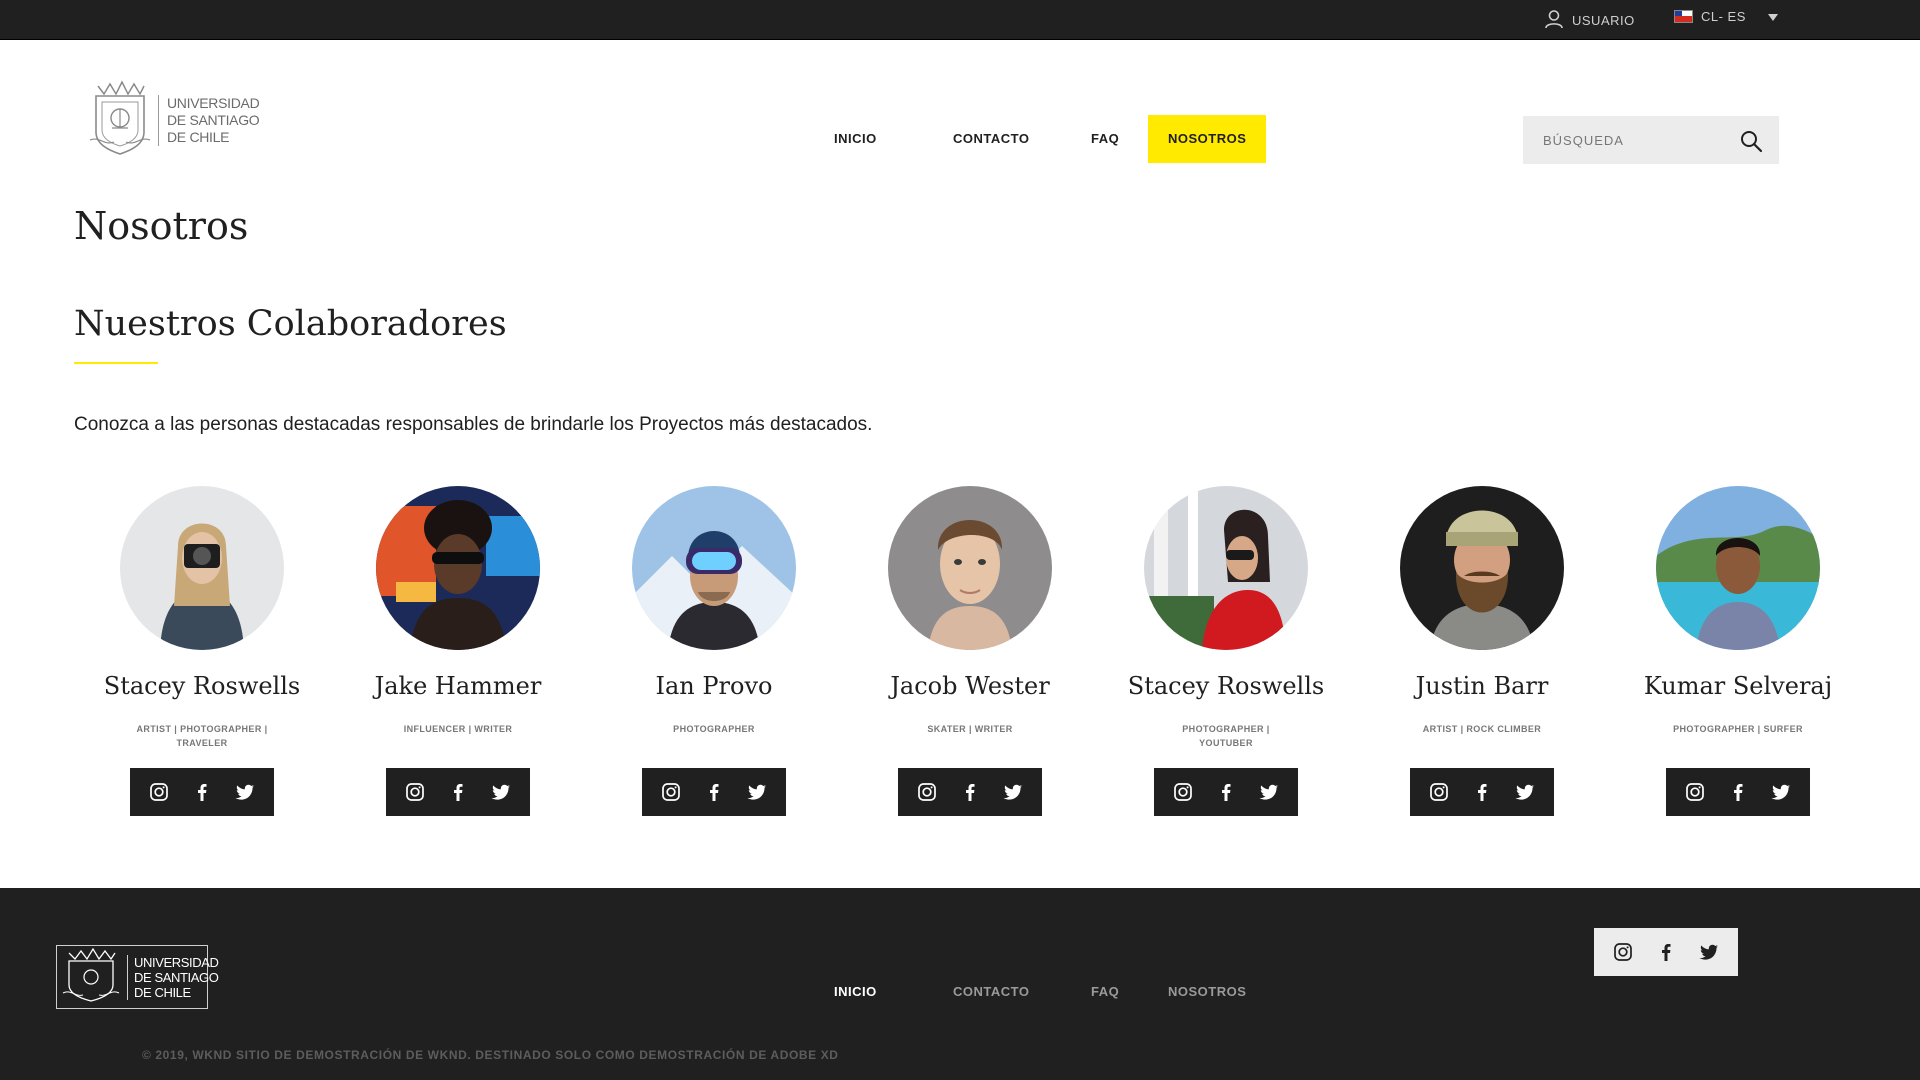  What do you see at coordinates (290, 324) in the screenshot?
I see `section-title: Nuestros Colaboradores` at bounding box center [290, 324].